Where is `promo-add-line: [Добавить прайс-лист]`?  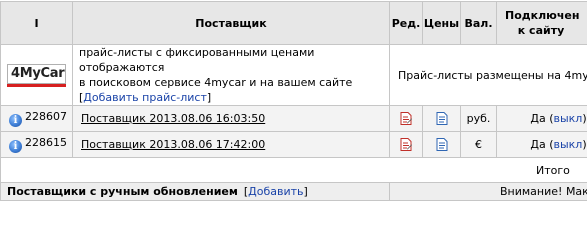
promo-add-line: [Добавить прайс-лист] is located at coordinates (234, 97).